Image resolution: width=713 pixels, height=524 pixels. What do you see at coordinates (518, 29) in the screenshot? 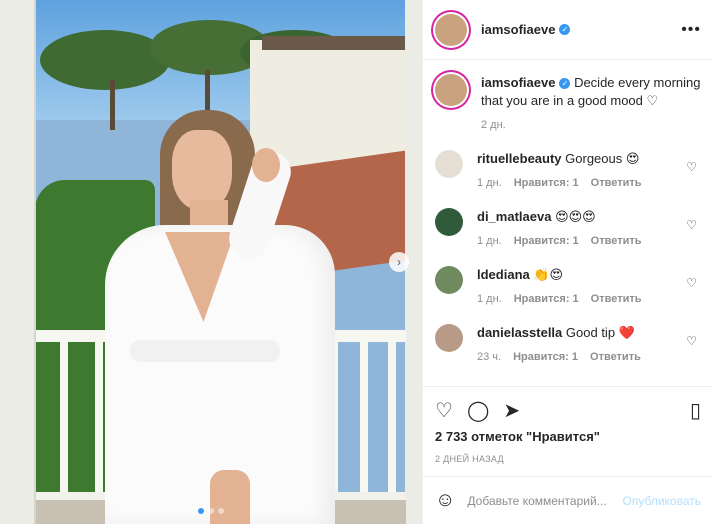
I see `author-username: iamsofiaeve` at bounding box center [518, 29].